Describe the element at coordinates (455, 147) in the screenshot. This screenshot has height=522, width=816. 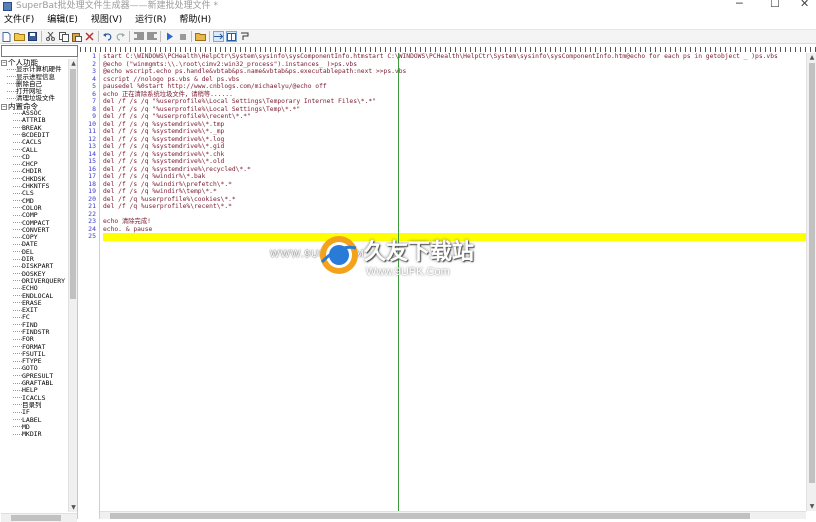
I see `code-line: del /f /s /q %systemdrive%\*.gid` at that location.